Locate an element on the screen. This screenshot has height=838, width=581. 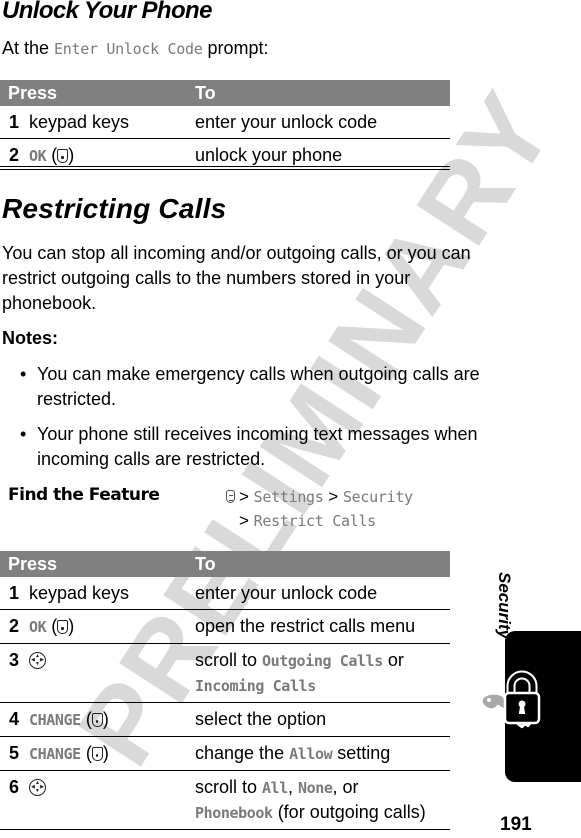
step-press: OK () is located at coordinates (112, 626).